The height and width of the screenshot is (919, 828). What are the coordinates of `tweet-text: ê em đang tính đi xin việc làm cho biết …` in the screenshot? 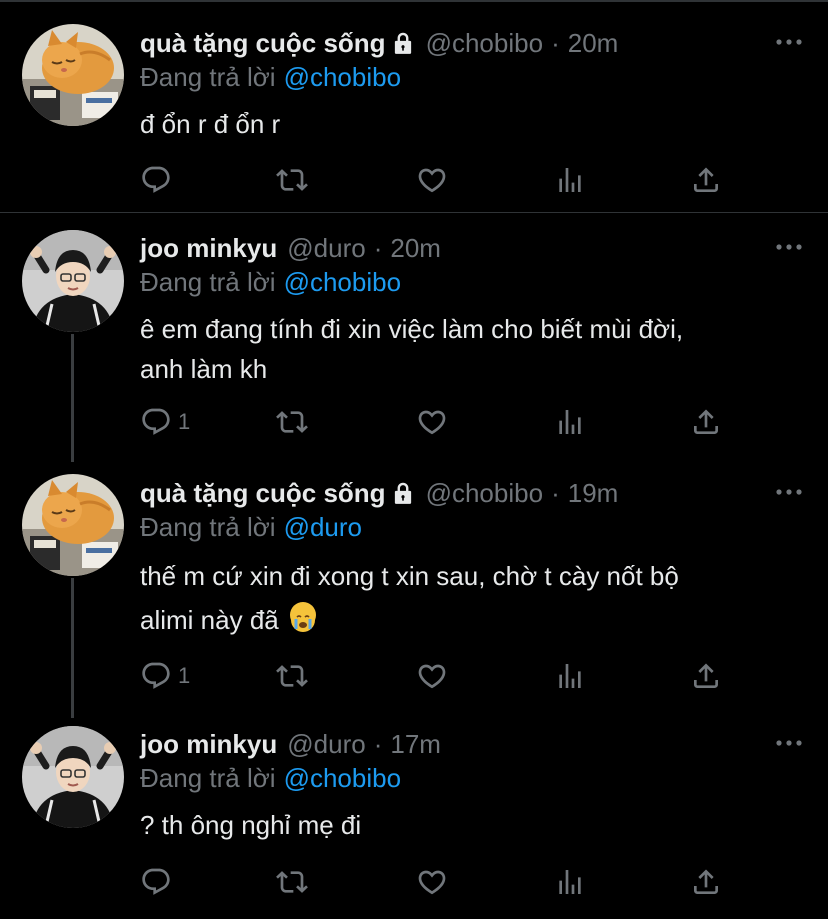 It's located at (472, 349).